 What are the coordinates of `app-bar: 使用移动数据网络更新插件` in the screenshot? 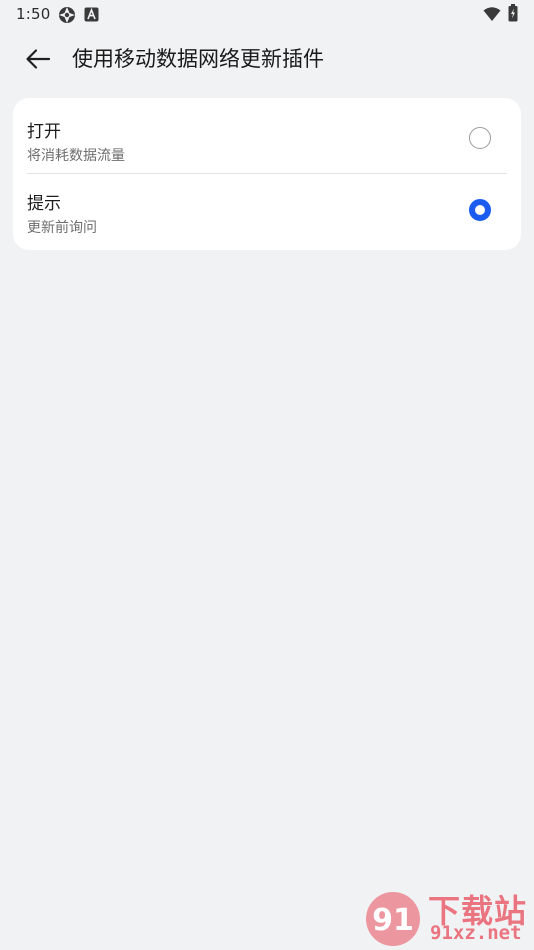 It's located at (267, 58).